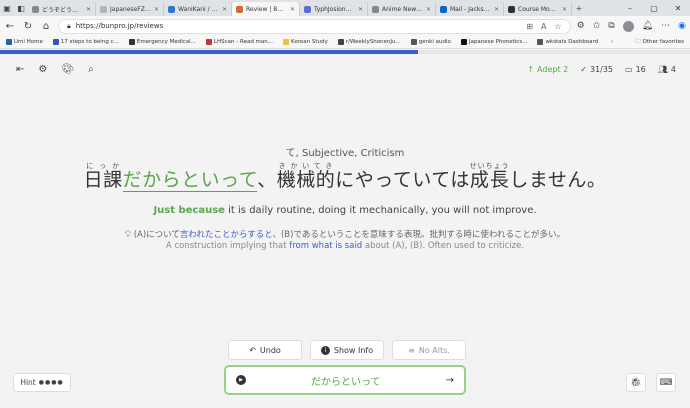  Describe the element at coordinates (55, 69) in the screenshot. I see `review-toolbar: ⇤ ⚙ 🎨︎ ⌕` at that location.